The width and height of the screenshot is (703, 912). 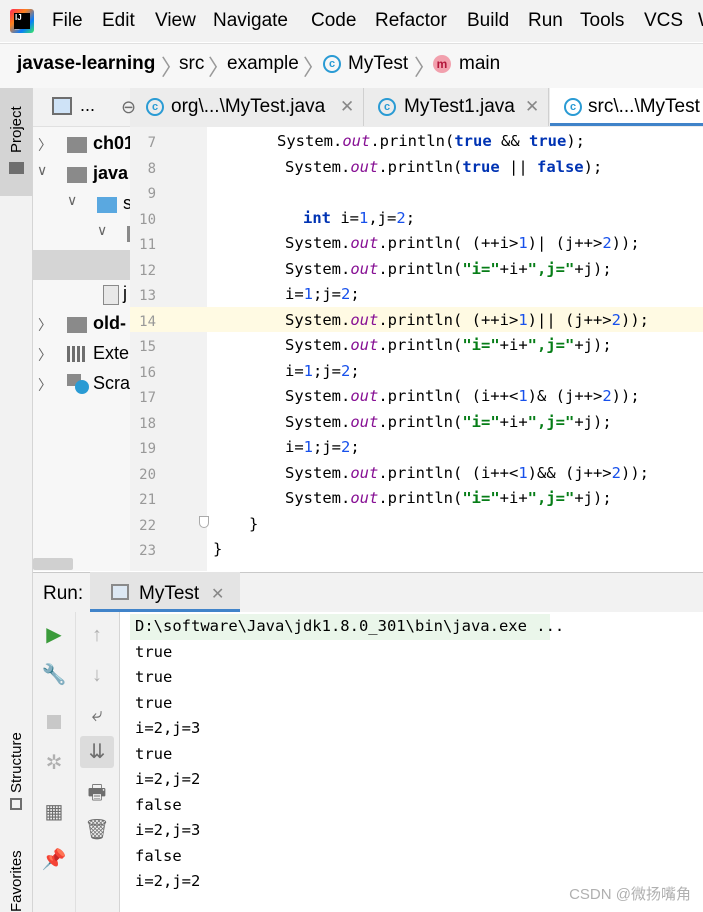 I want to click on scroll-to-end-icon: ⇊, so click(x=97, y=752).